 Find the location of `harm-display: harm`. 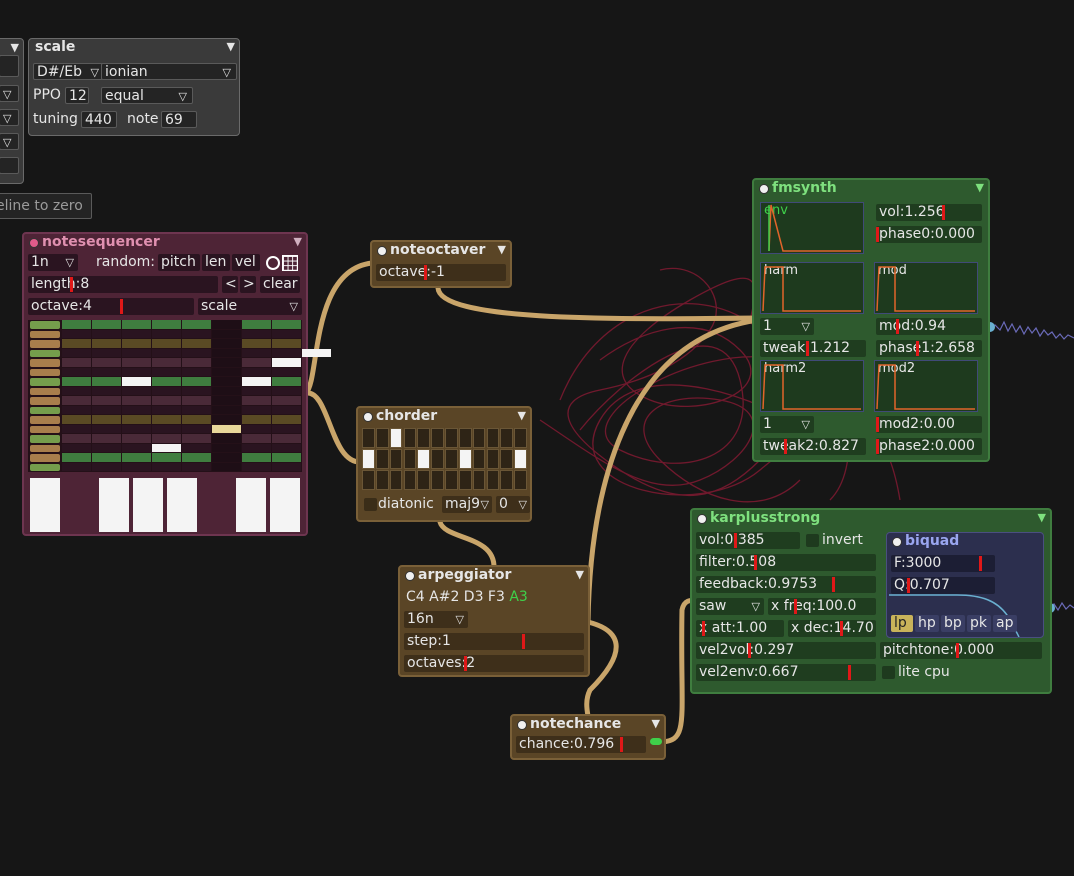

harm-display: harm is located at coordinates (812, 288).